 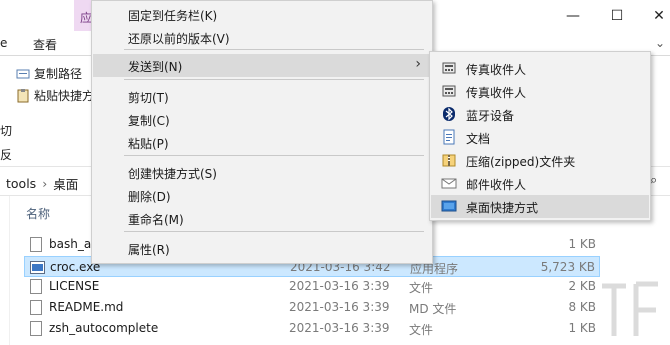 What do you see at coordinates (262, 172) in the screenshot?
I see `menu-item-create-shortcut: 创建快捷方式(S)` at bounding box center [262, 172].